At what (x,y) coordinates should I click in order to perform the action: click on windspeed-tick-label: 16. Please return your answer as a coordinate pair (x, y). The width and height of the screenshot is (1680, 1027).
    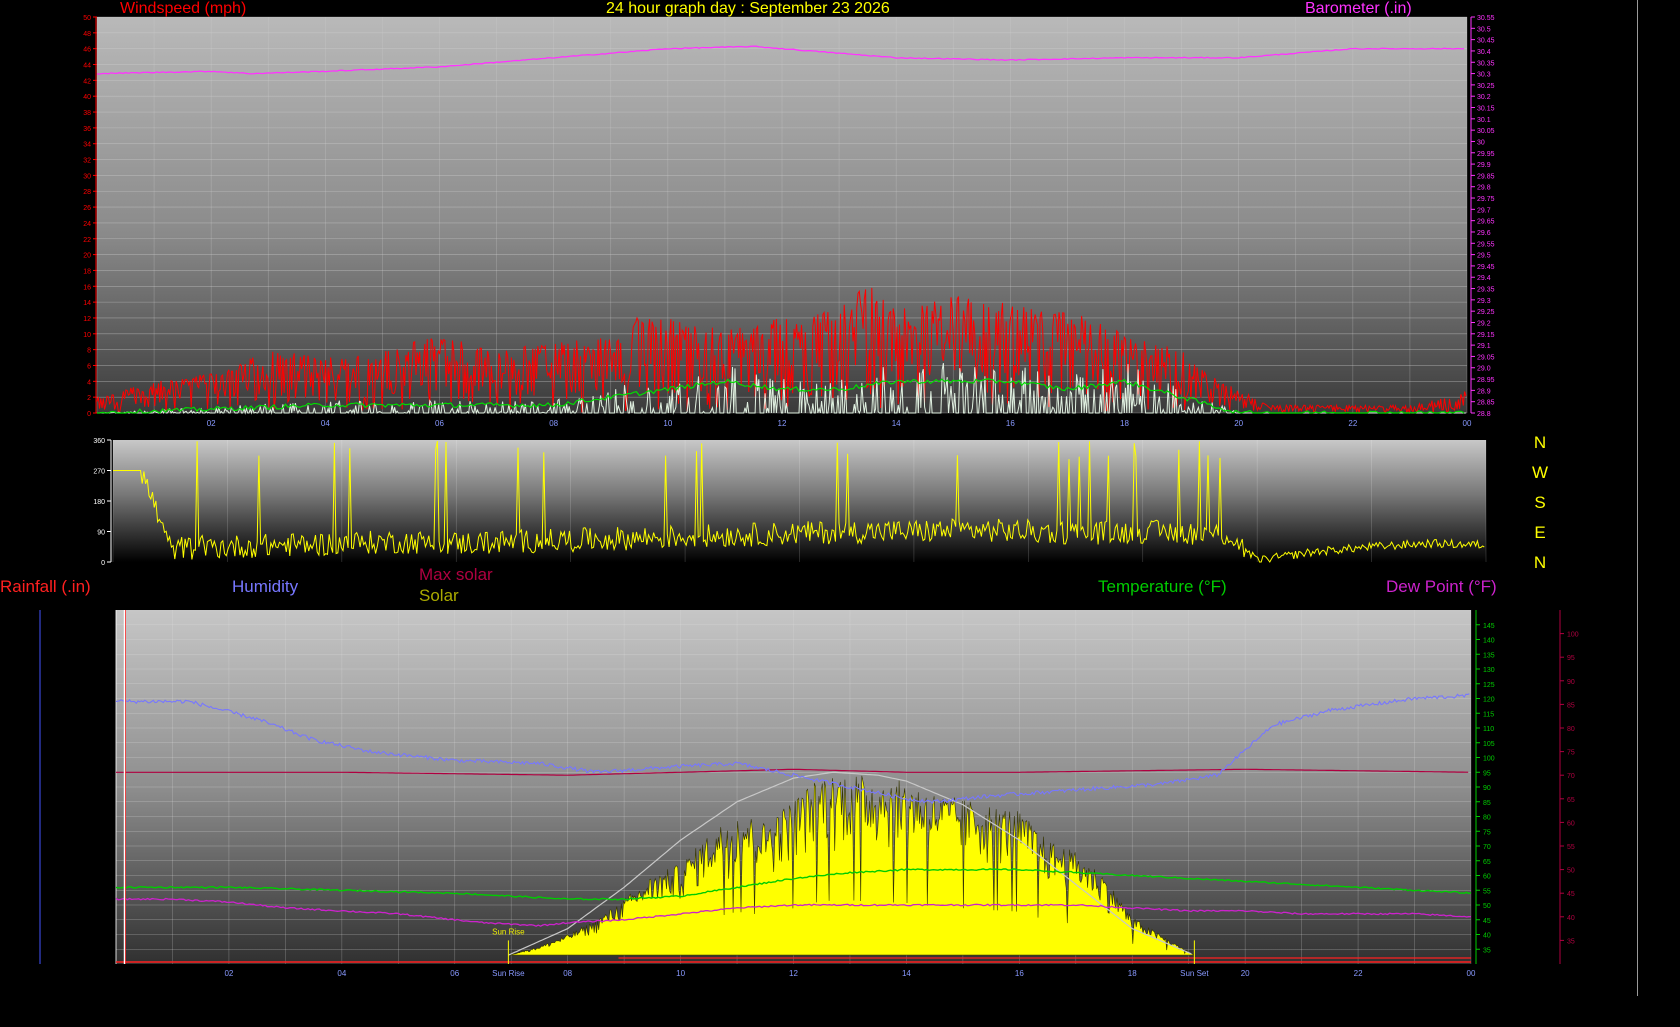
    Looking at the image, I should click on (87, 287).